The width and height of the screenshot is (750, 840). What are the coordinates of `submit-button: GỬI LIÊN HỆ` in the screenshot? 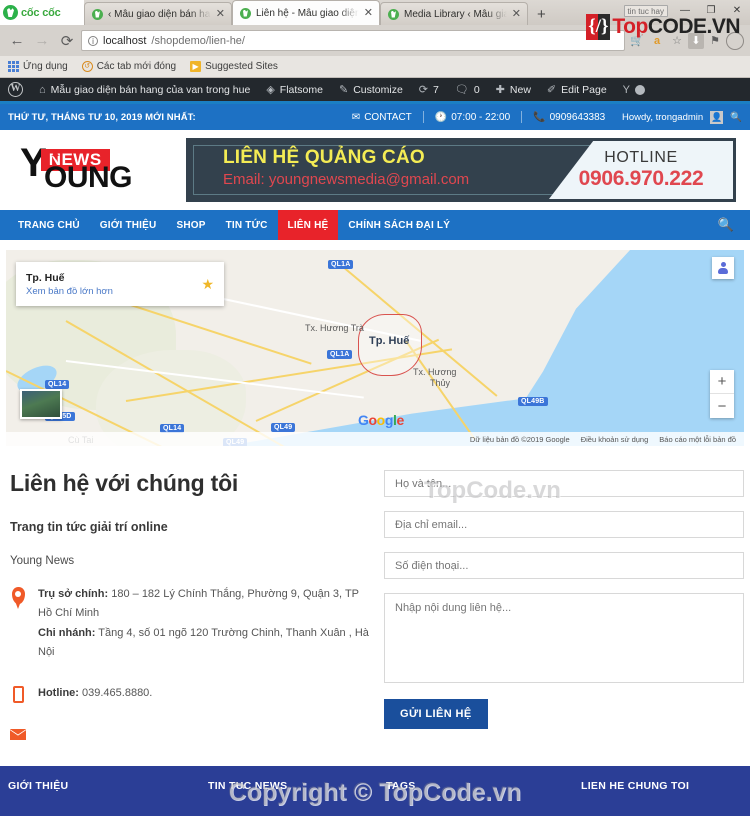 It's located at (436, 714).